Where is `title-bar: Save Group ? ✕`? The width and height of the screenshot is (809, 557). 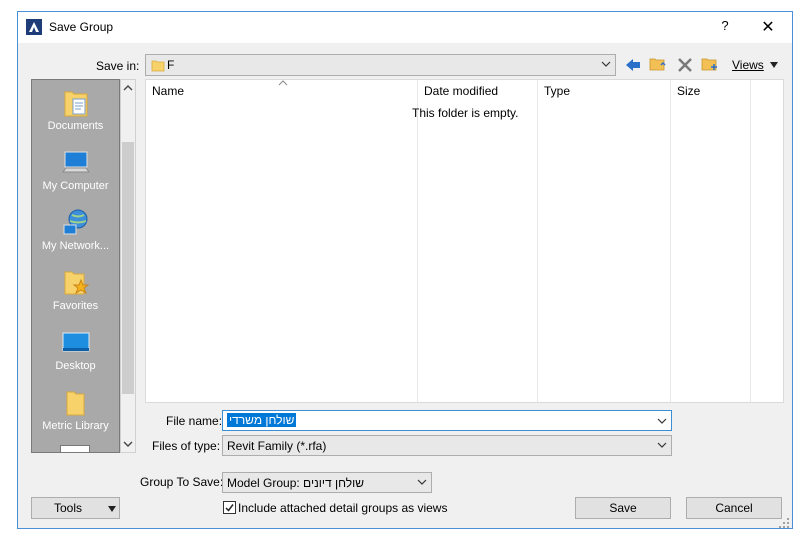
title-bar: Save Group ? ✕ is located at coordinates (405, 27).